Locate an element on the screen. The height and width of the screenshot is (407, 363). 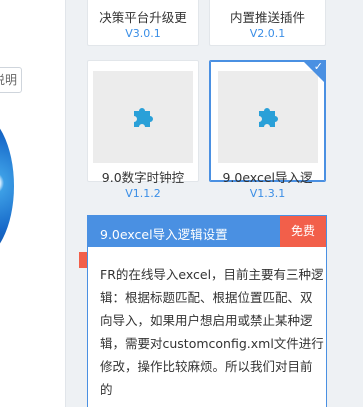
free-badge: 免费 is located at coordinates (303, 231).